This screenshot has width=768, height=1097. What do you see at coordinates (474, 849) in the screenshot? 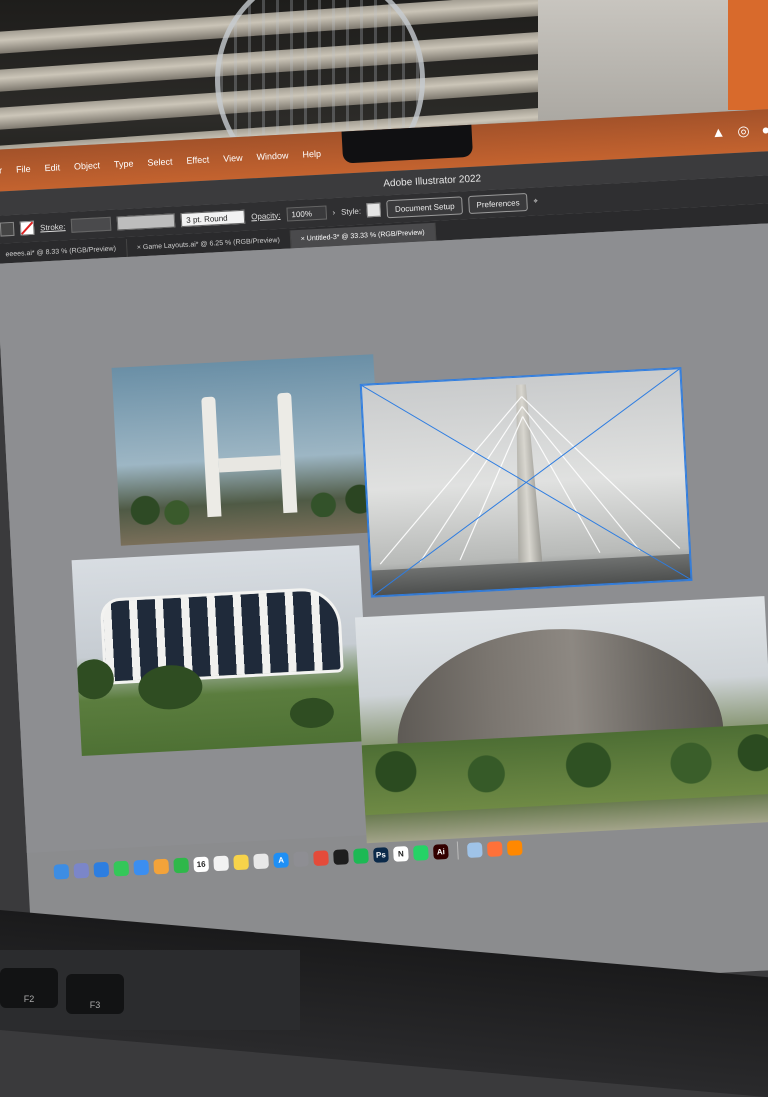
I see `preview-icon` at bounding box center [474, 849].